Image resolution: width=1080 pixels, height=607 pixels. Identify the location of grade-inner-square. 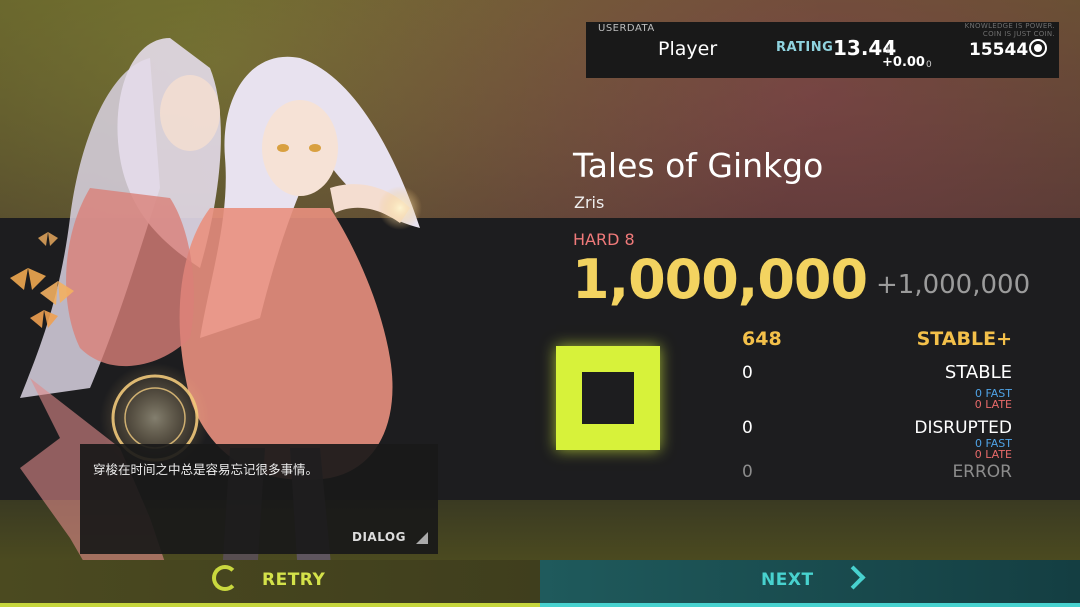
(608, 398).